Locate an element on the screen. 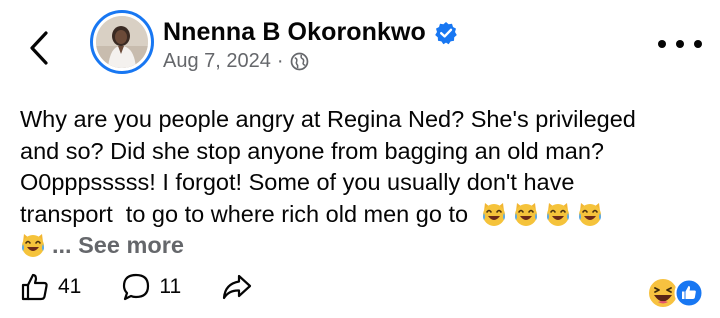  like-button: 41 is located at coordinates (50, 287).